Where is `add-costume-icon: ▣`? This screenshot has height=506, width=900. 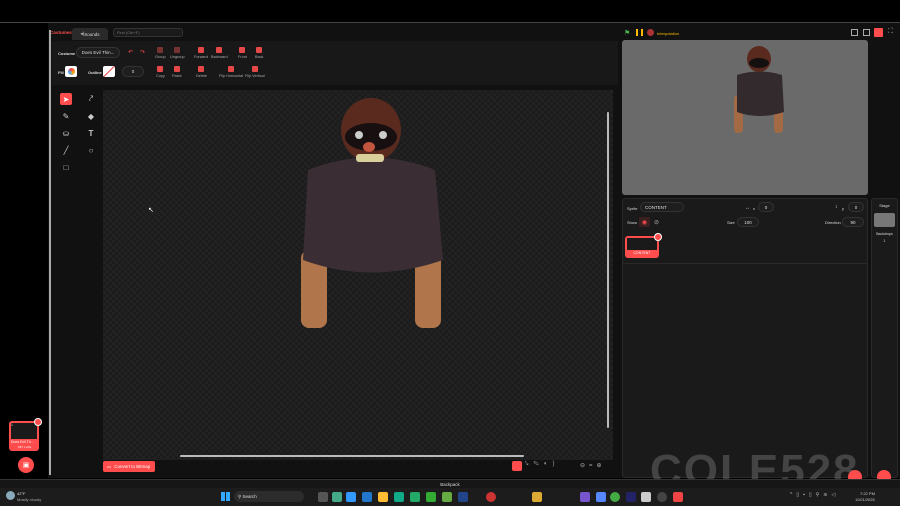
add-costume-icon: ▣ is located at coordinates (26, 465).